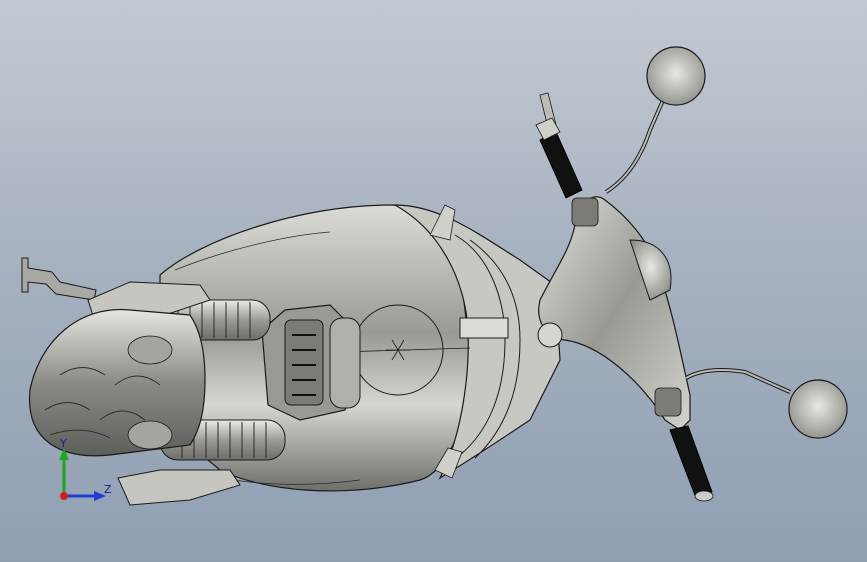  I want to click on y-axis-label: Y, so click(63, 443).